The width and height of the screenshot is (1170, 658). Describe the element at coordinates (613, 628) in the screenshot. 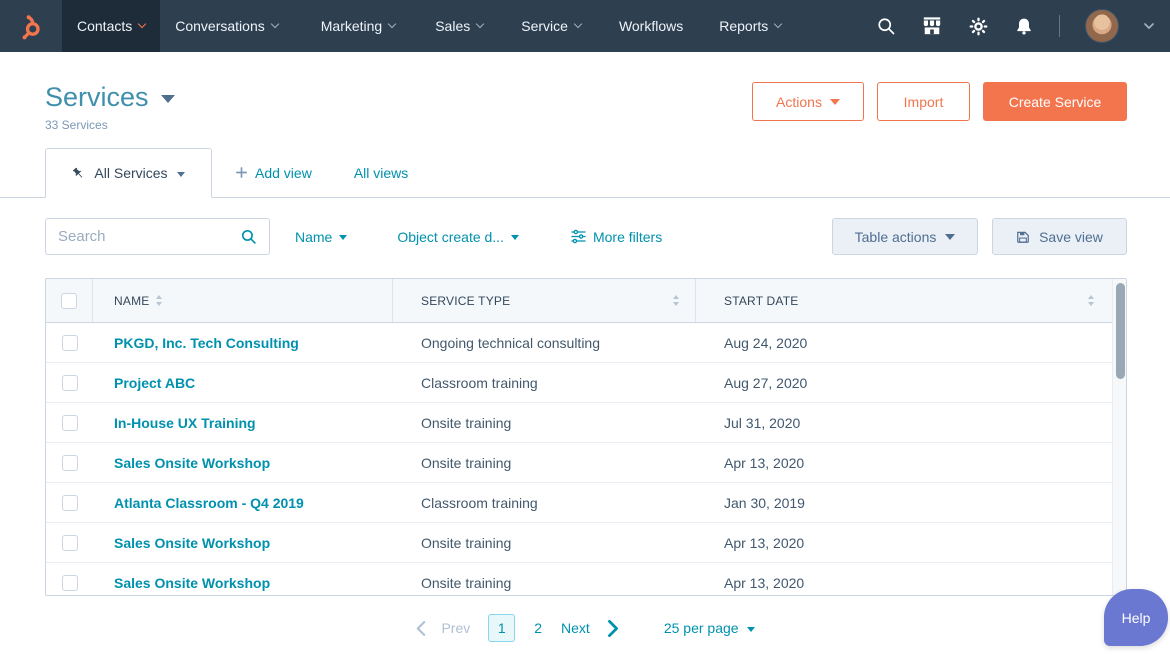

I see `next-chevron-icon` at that location.